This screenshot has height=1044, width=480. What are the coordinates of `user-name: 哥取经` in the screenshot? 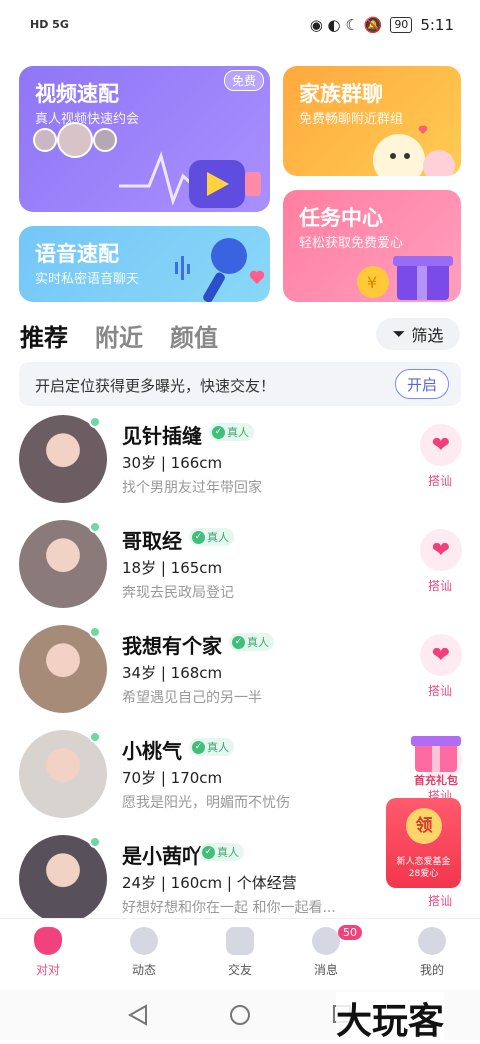 It's located at (152, 541).